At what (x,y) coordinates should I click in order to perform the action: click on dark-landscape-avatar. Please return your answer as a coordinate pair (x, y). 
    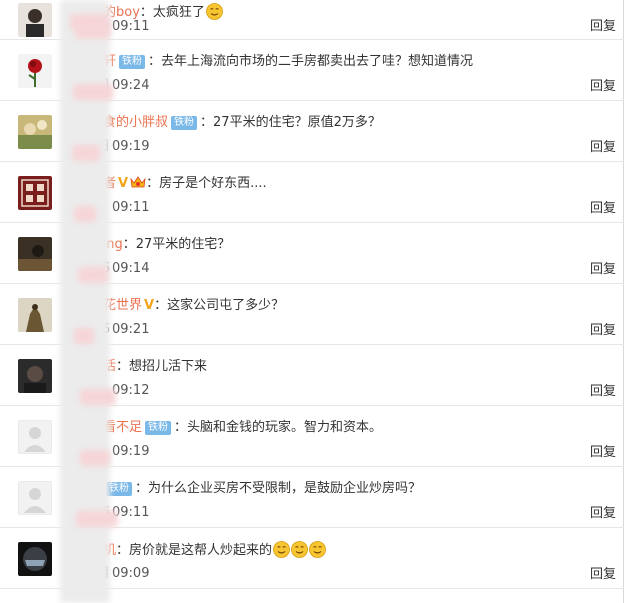
    Looking at the image, I should click on (35, 254).